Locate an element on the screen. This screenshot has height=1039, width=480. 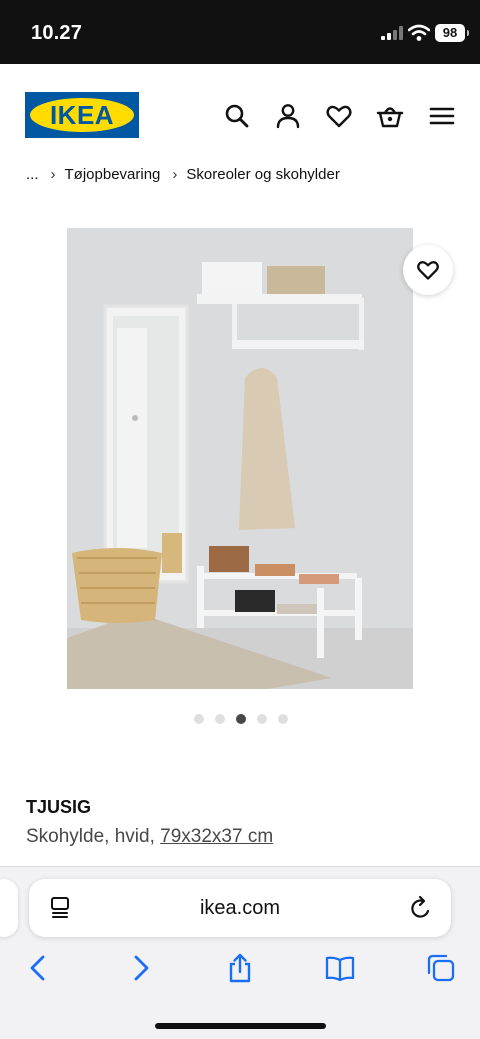
carousel-dots is located at coordinates (241, 719).